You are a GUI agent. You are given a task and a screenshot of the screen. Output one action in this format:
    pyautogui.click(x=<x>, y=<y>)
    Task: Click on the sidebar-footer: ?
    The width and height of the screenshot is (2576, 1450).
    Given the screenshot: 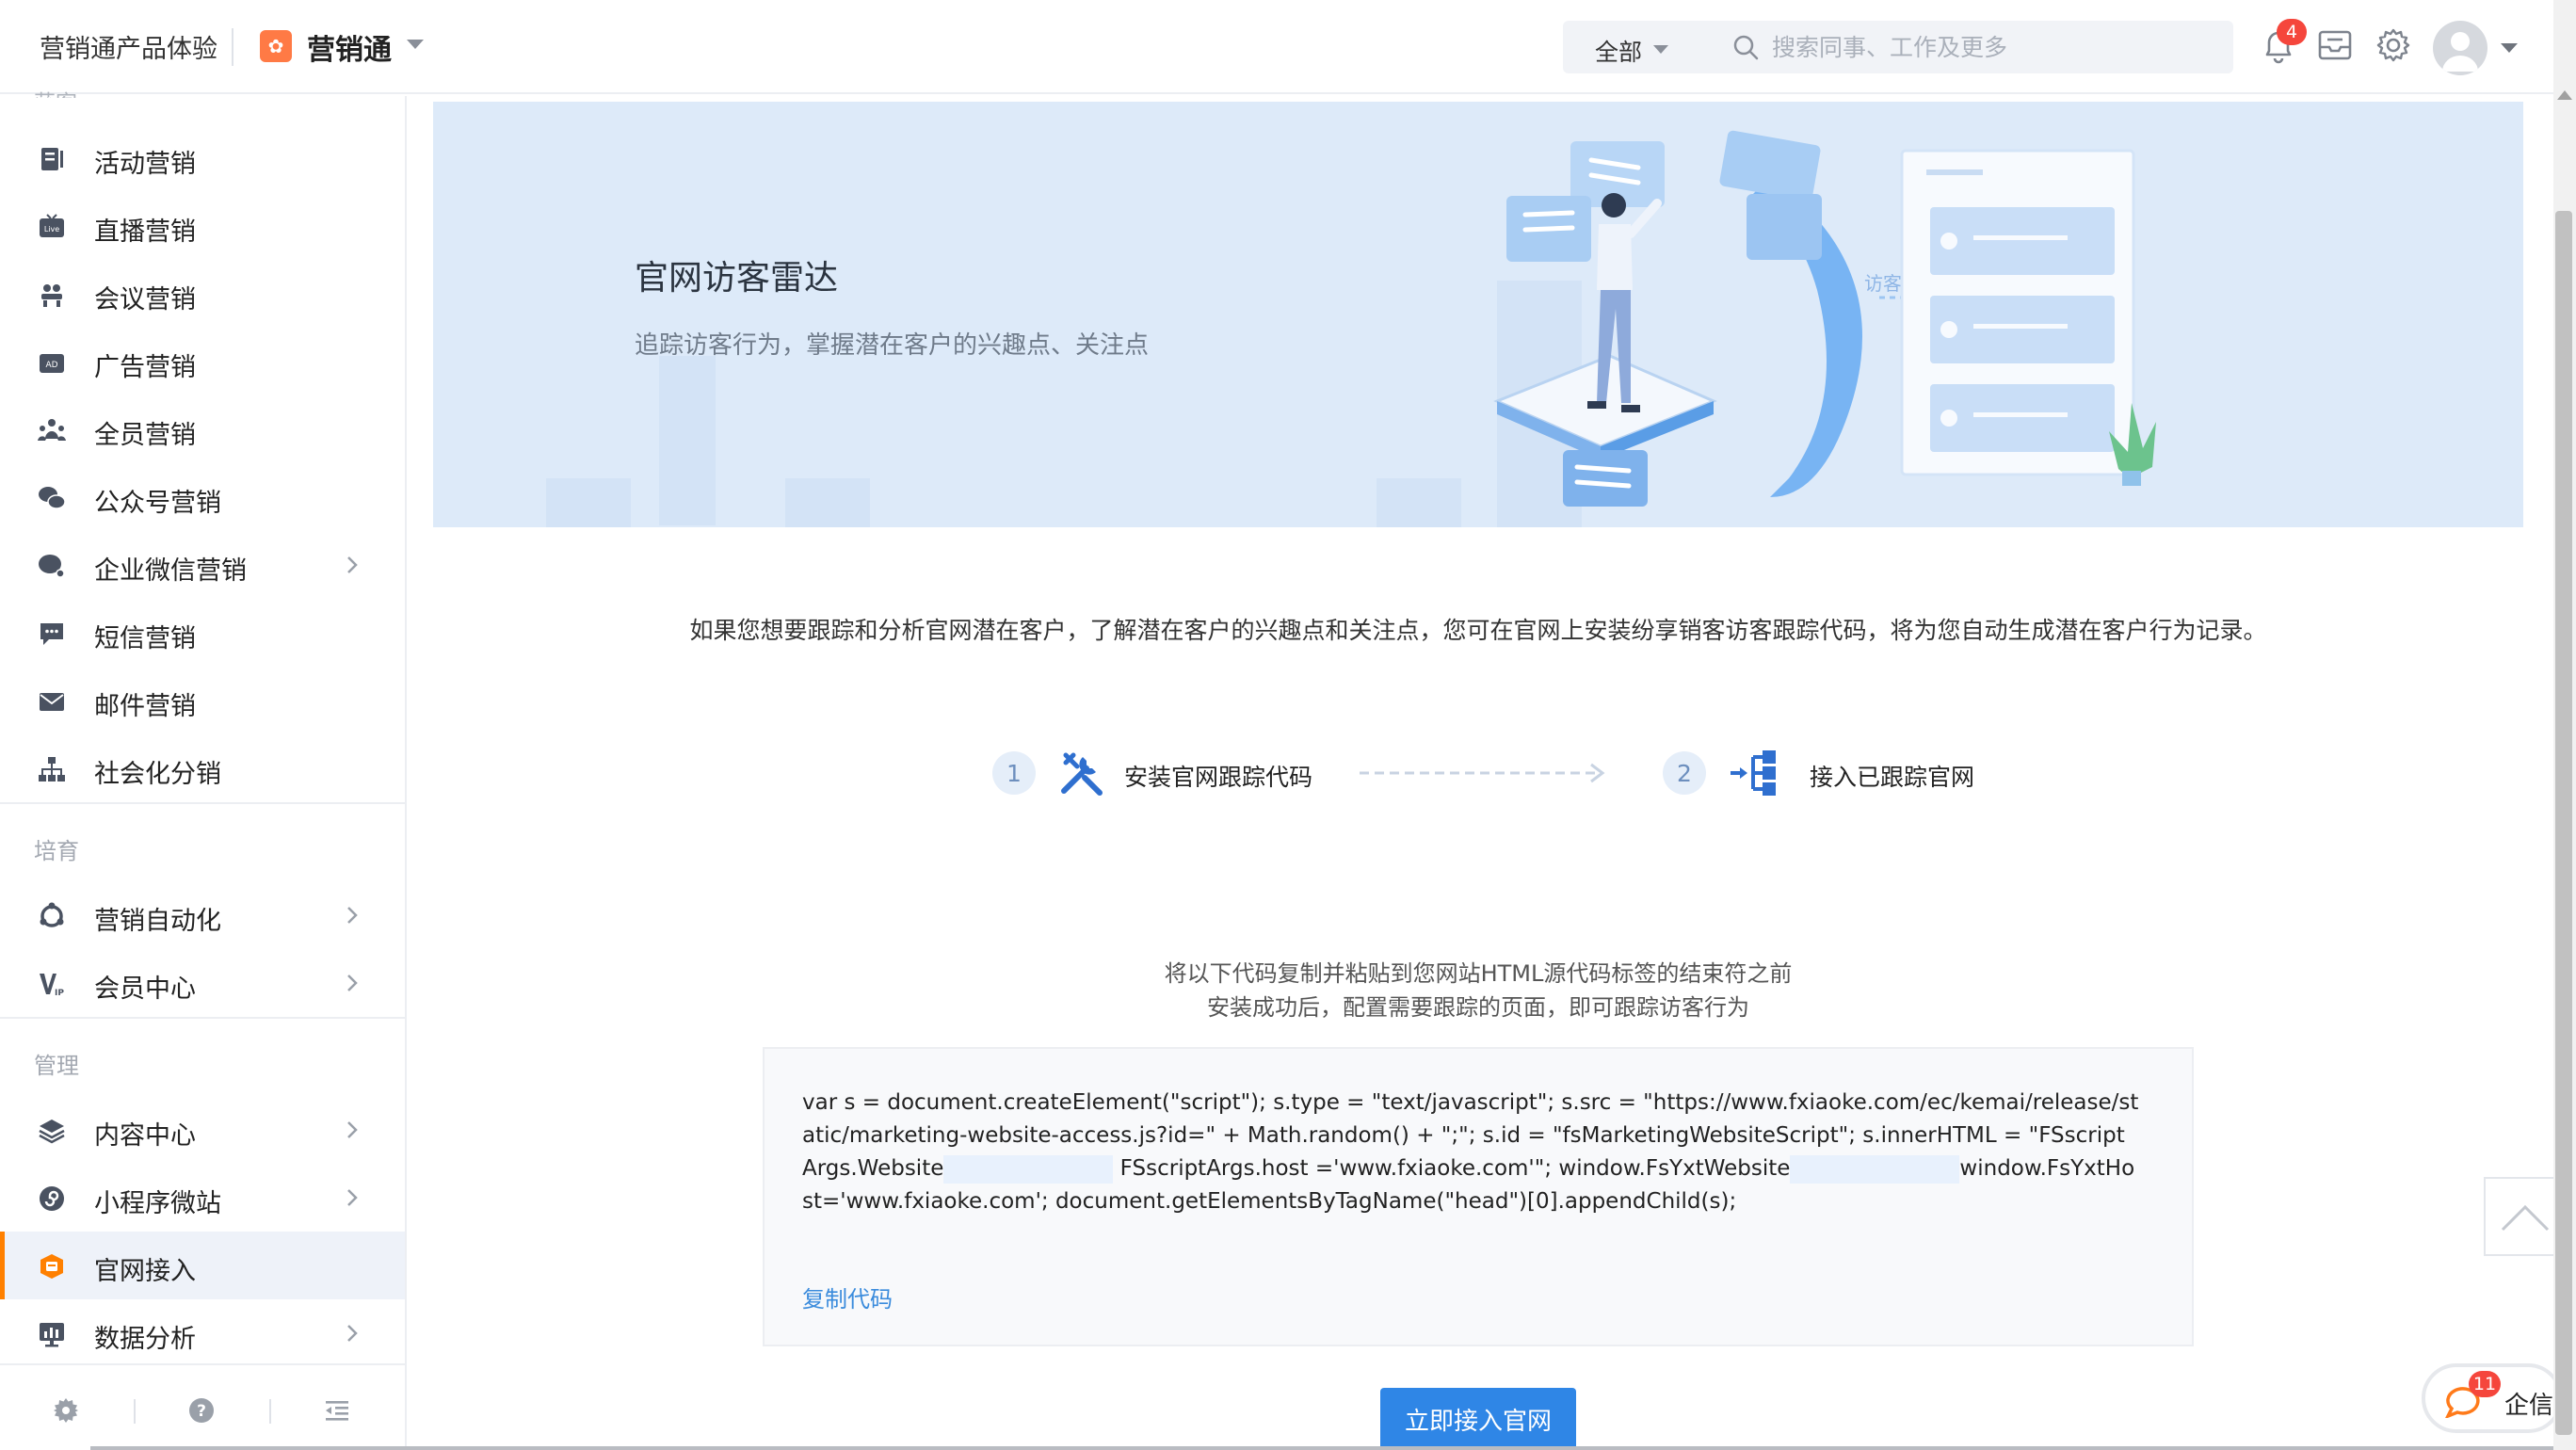 What is the action you would take?
    pyautogui.click(x=202, y=1406)
    